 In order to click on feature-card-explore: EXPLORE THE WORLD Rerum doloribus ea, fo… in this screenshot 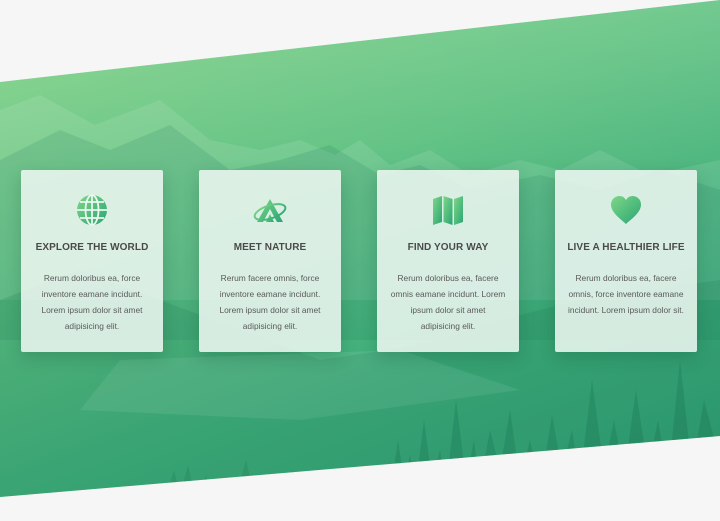, I will do `click(92, 261)`.